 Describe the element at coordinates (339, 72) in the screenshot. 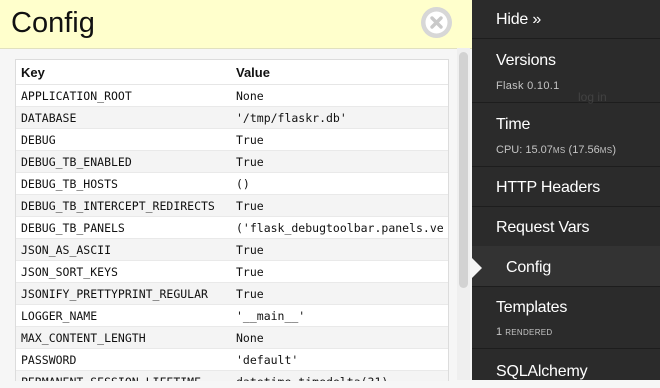

I see `column-header-value: Value` at that location.